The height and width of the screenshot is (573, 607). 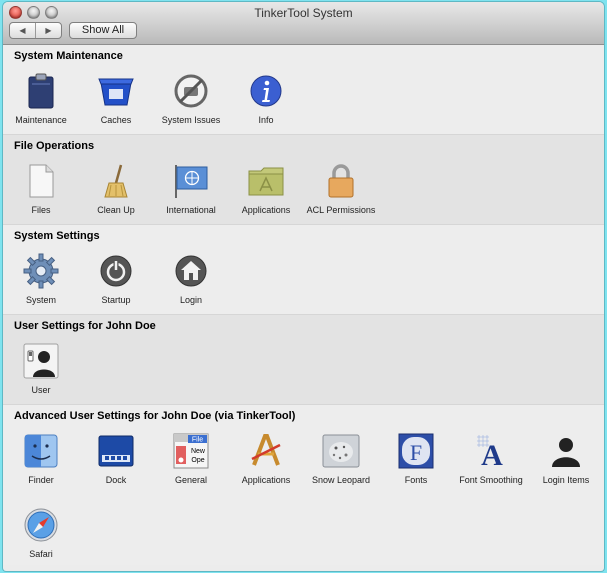 I want to click on pane-international: International, so click(x=191, y=188).